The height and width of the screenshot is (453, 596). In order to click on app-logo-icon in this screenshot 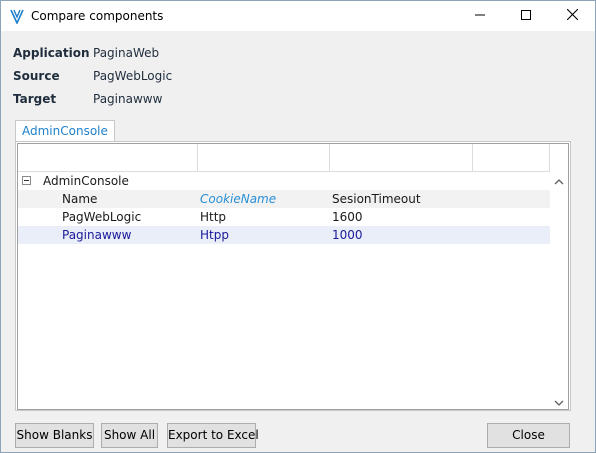, I will do `click(17, 17)`.